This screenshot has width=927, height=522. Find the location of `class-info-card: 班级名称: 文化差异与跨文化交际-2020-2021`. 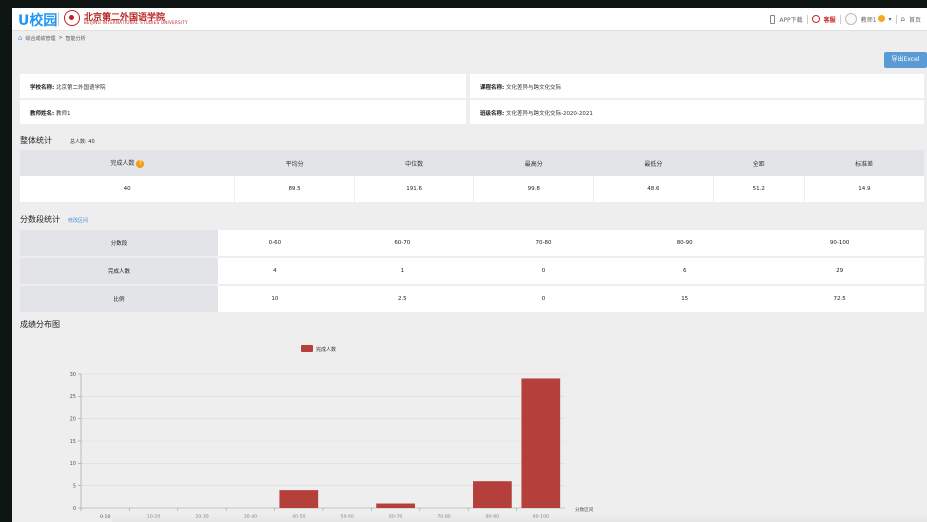

class-info-card: 班级名称: 文化差异与跨文化交际-2020-2021 is located at coordinates (697, 112).